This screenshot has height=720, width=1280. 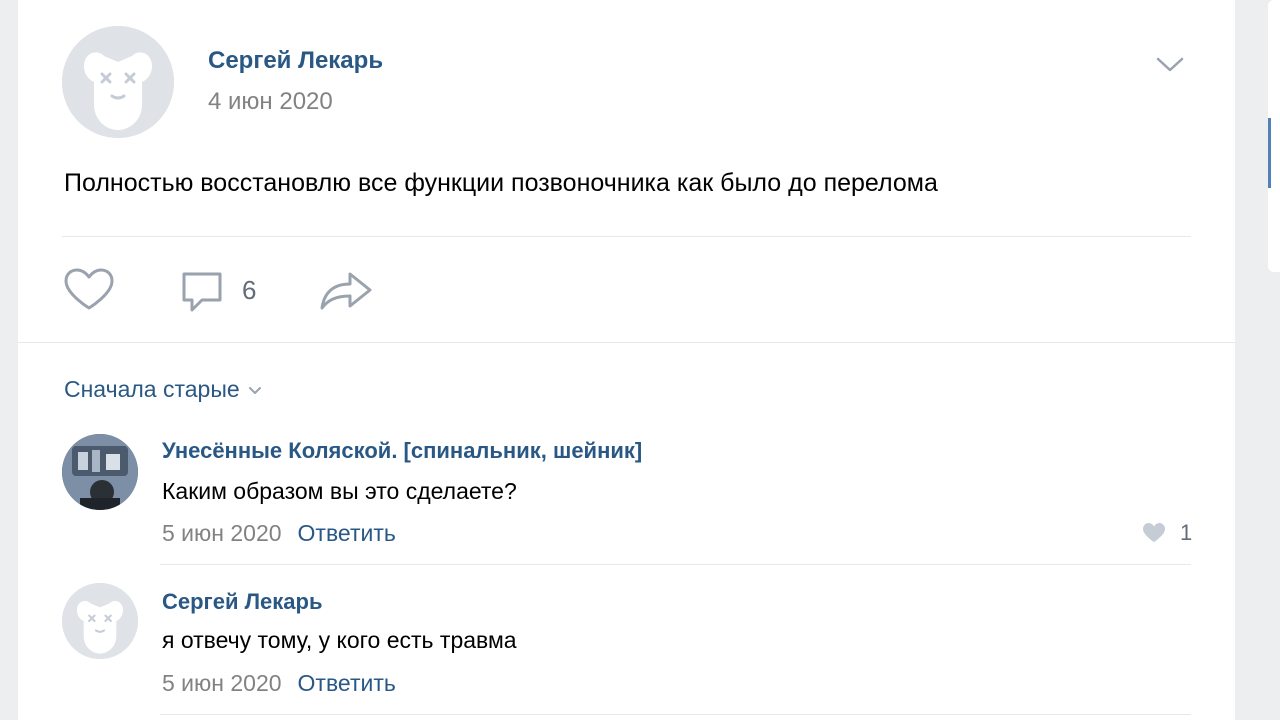 What do you see at coordinates (402, 451) in the screenshot?
I see `comment-author-name: Унесённые Коляской. [спинальник, шейник]` at bounding box center [402, 451].